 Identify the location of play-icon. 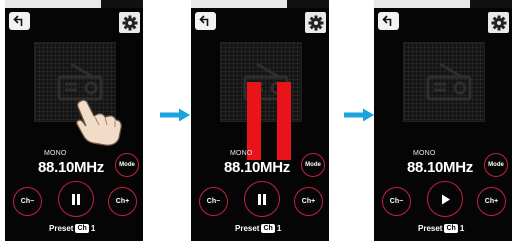
(445, 199).